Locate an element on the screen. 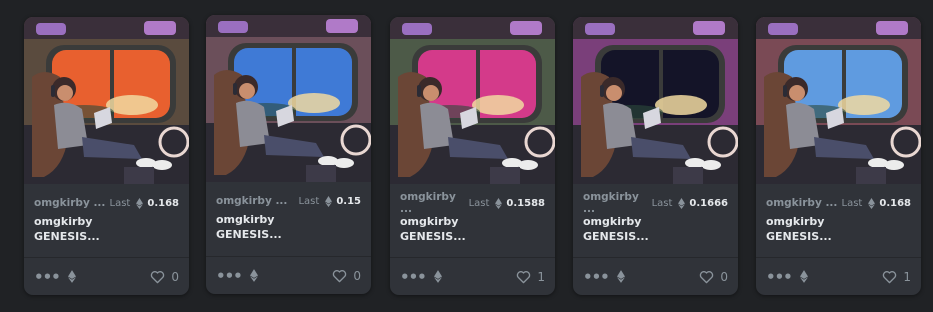 Image resolution: width=933 pixels, height=312 pixels. last-sale: Last 0.15 is located at coordinates (329, 201).